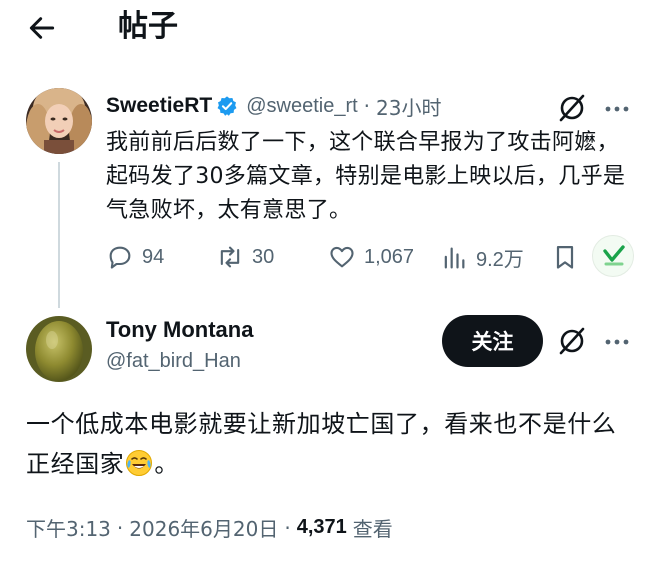 This screenshot has height=566, width=656. I want to click on verified-badge-icon, so click(227, 106).